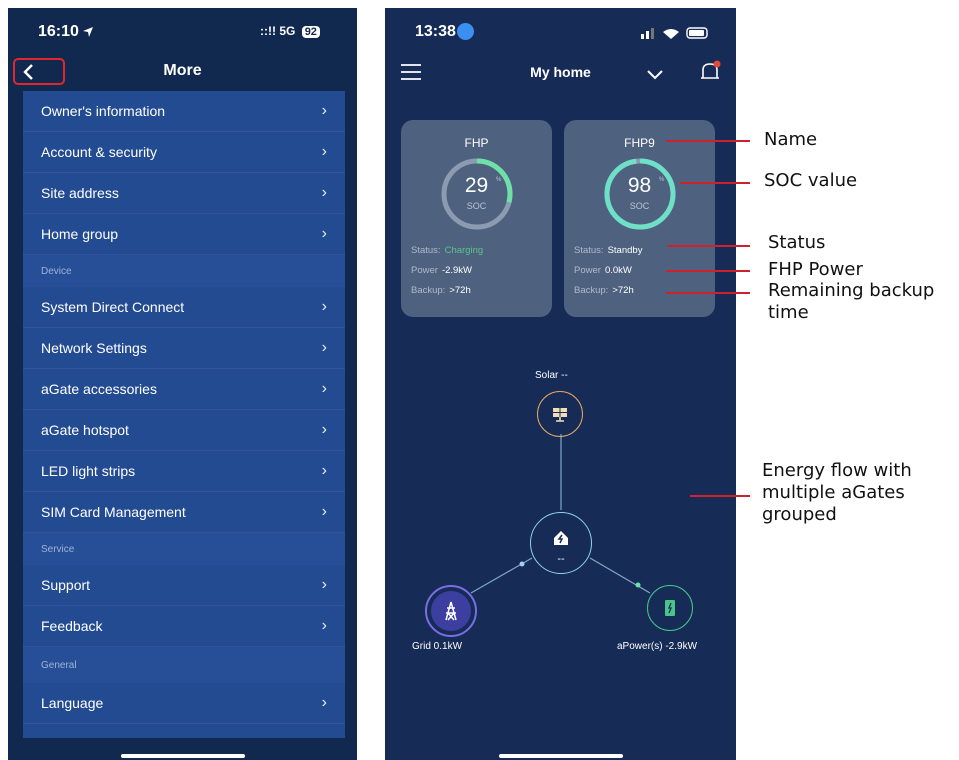  What do you see at coordinates (80, 234) in the screenshot?
I see `menu-item-label: Home group` at bounding box center [80, 234].